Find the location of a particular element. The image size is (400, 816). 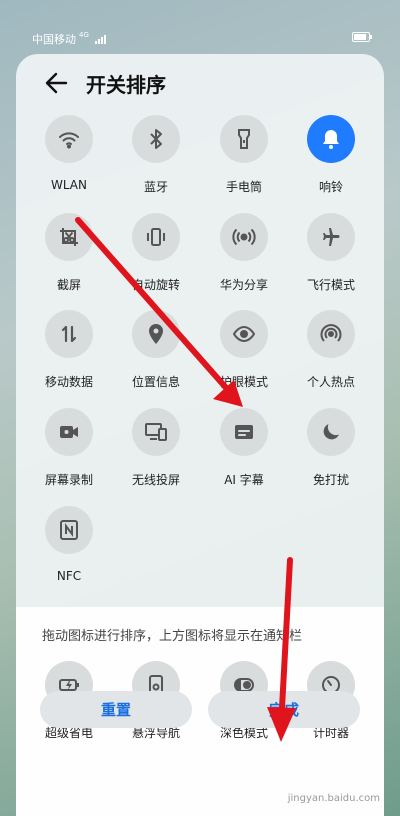

tile-label: 飞行模式 is located at coordinates (330, 285).